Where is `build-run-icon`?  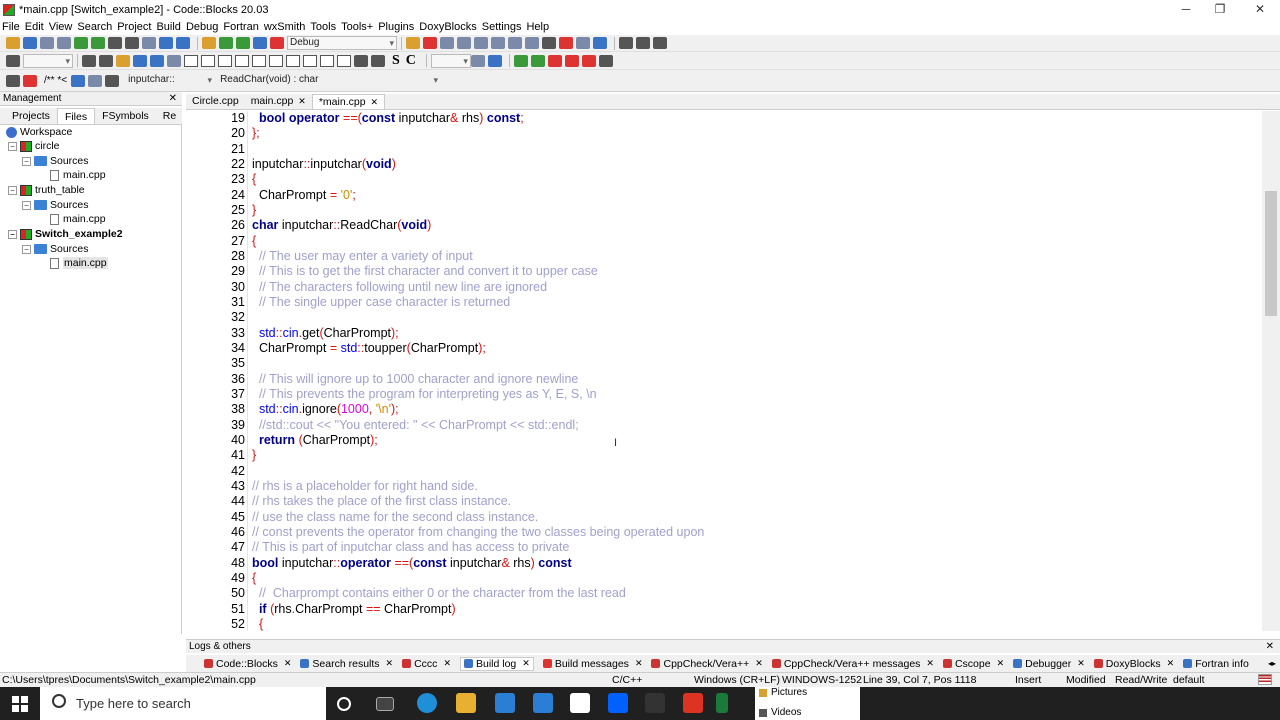
build-run-icon is located at coordinates (243, 43).